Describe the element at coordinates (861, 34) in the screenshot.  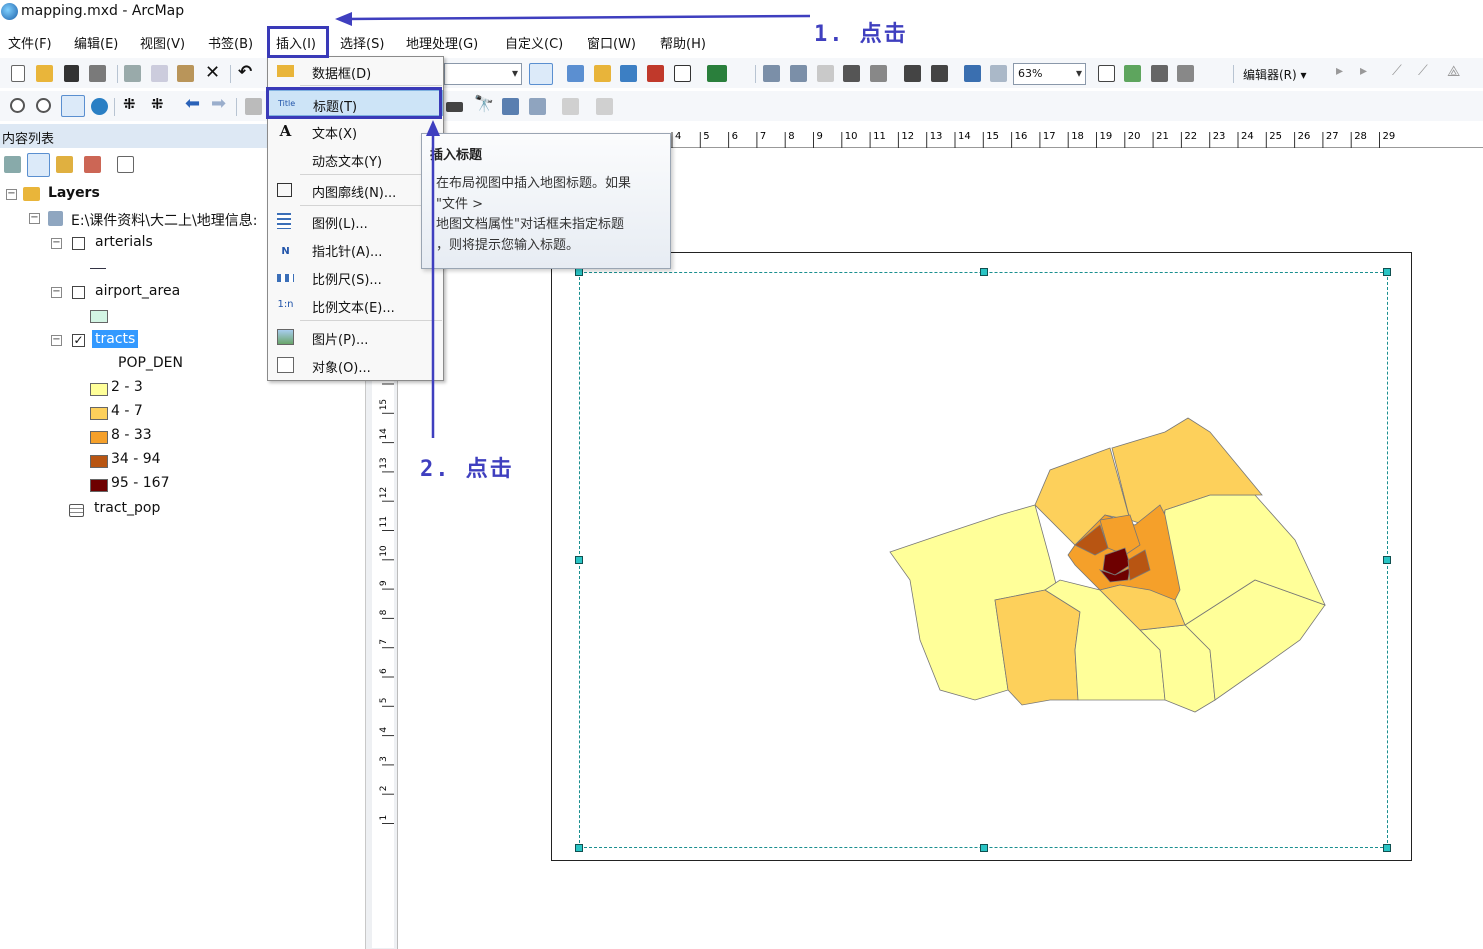
I see `step-1-label: 1. 点击` at that location.